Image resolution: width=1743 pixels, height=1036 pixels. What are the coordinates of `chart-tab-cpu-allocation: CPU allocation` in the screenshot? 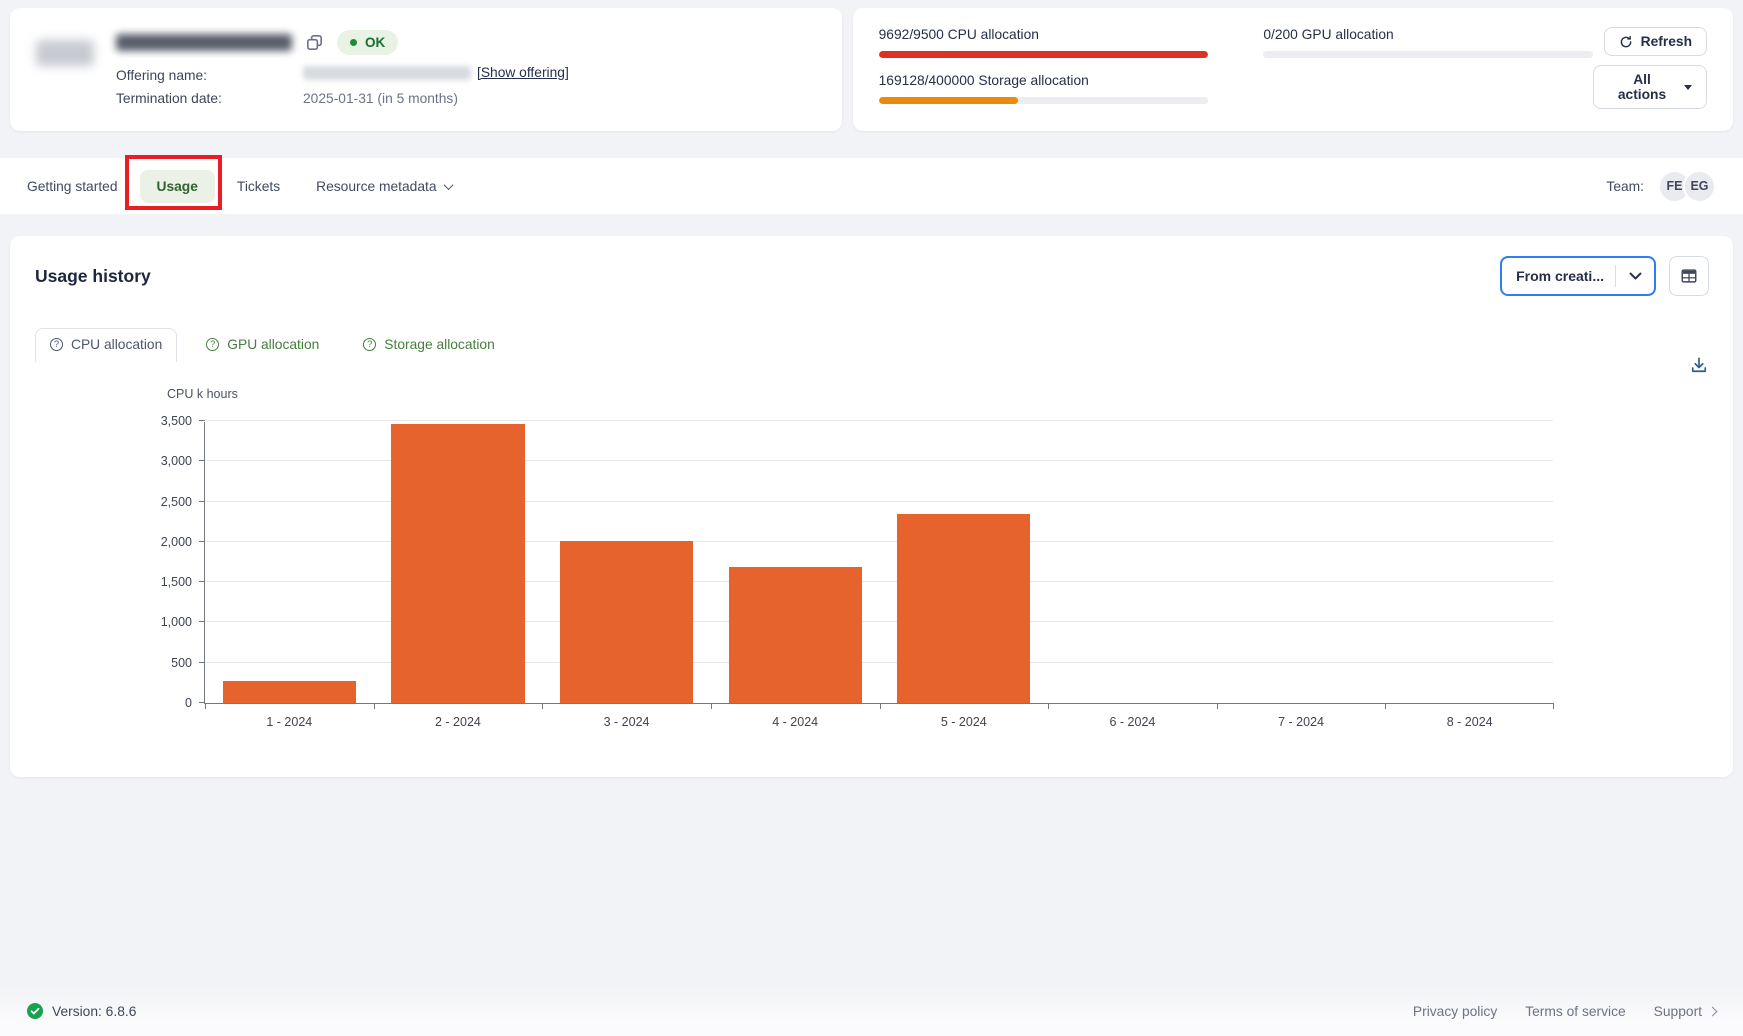 It's located at (106, 345).